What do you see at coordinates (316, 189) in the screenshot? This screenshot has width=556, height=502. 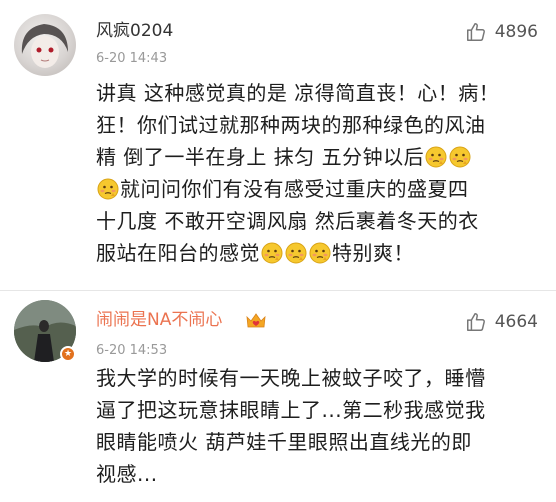 I see `comment-line: 就问问你们有没有感受过重庆的盛夏四` at bounding box center [316, 189].